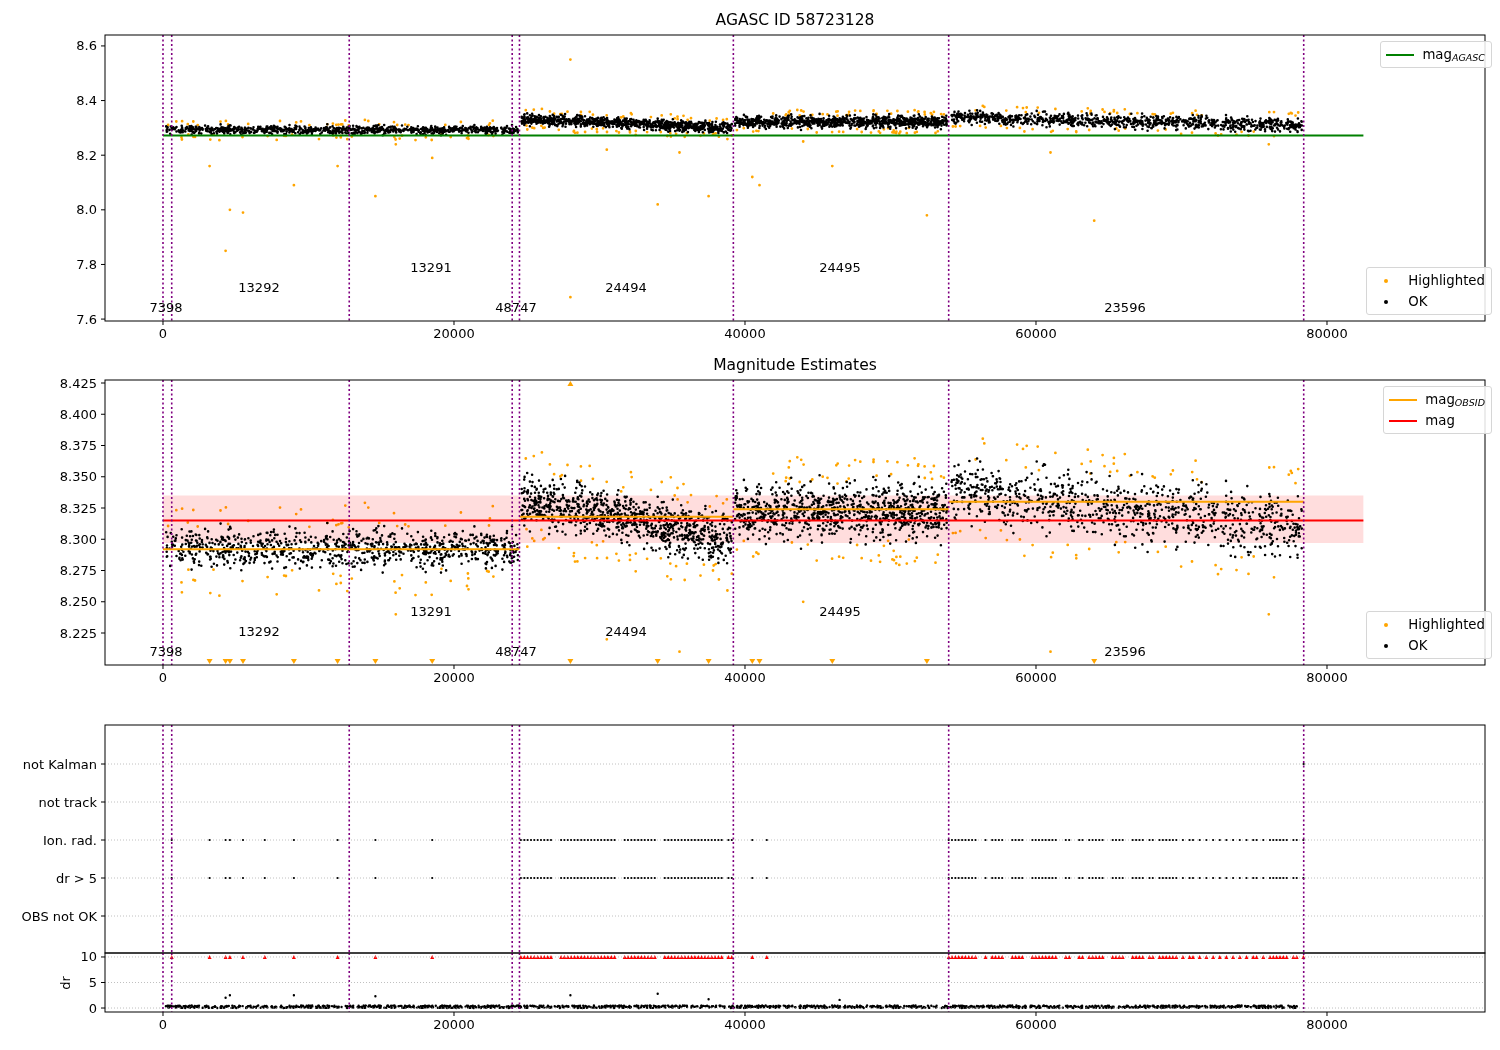 This screenshot has height=1050, width=1500. What do you see at coordinates (86, 264) in the screenshot?
I see `tick-label: 7.8` at bounding box center [86, 264].